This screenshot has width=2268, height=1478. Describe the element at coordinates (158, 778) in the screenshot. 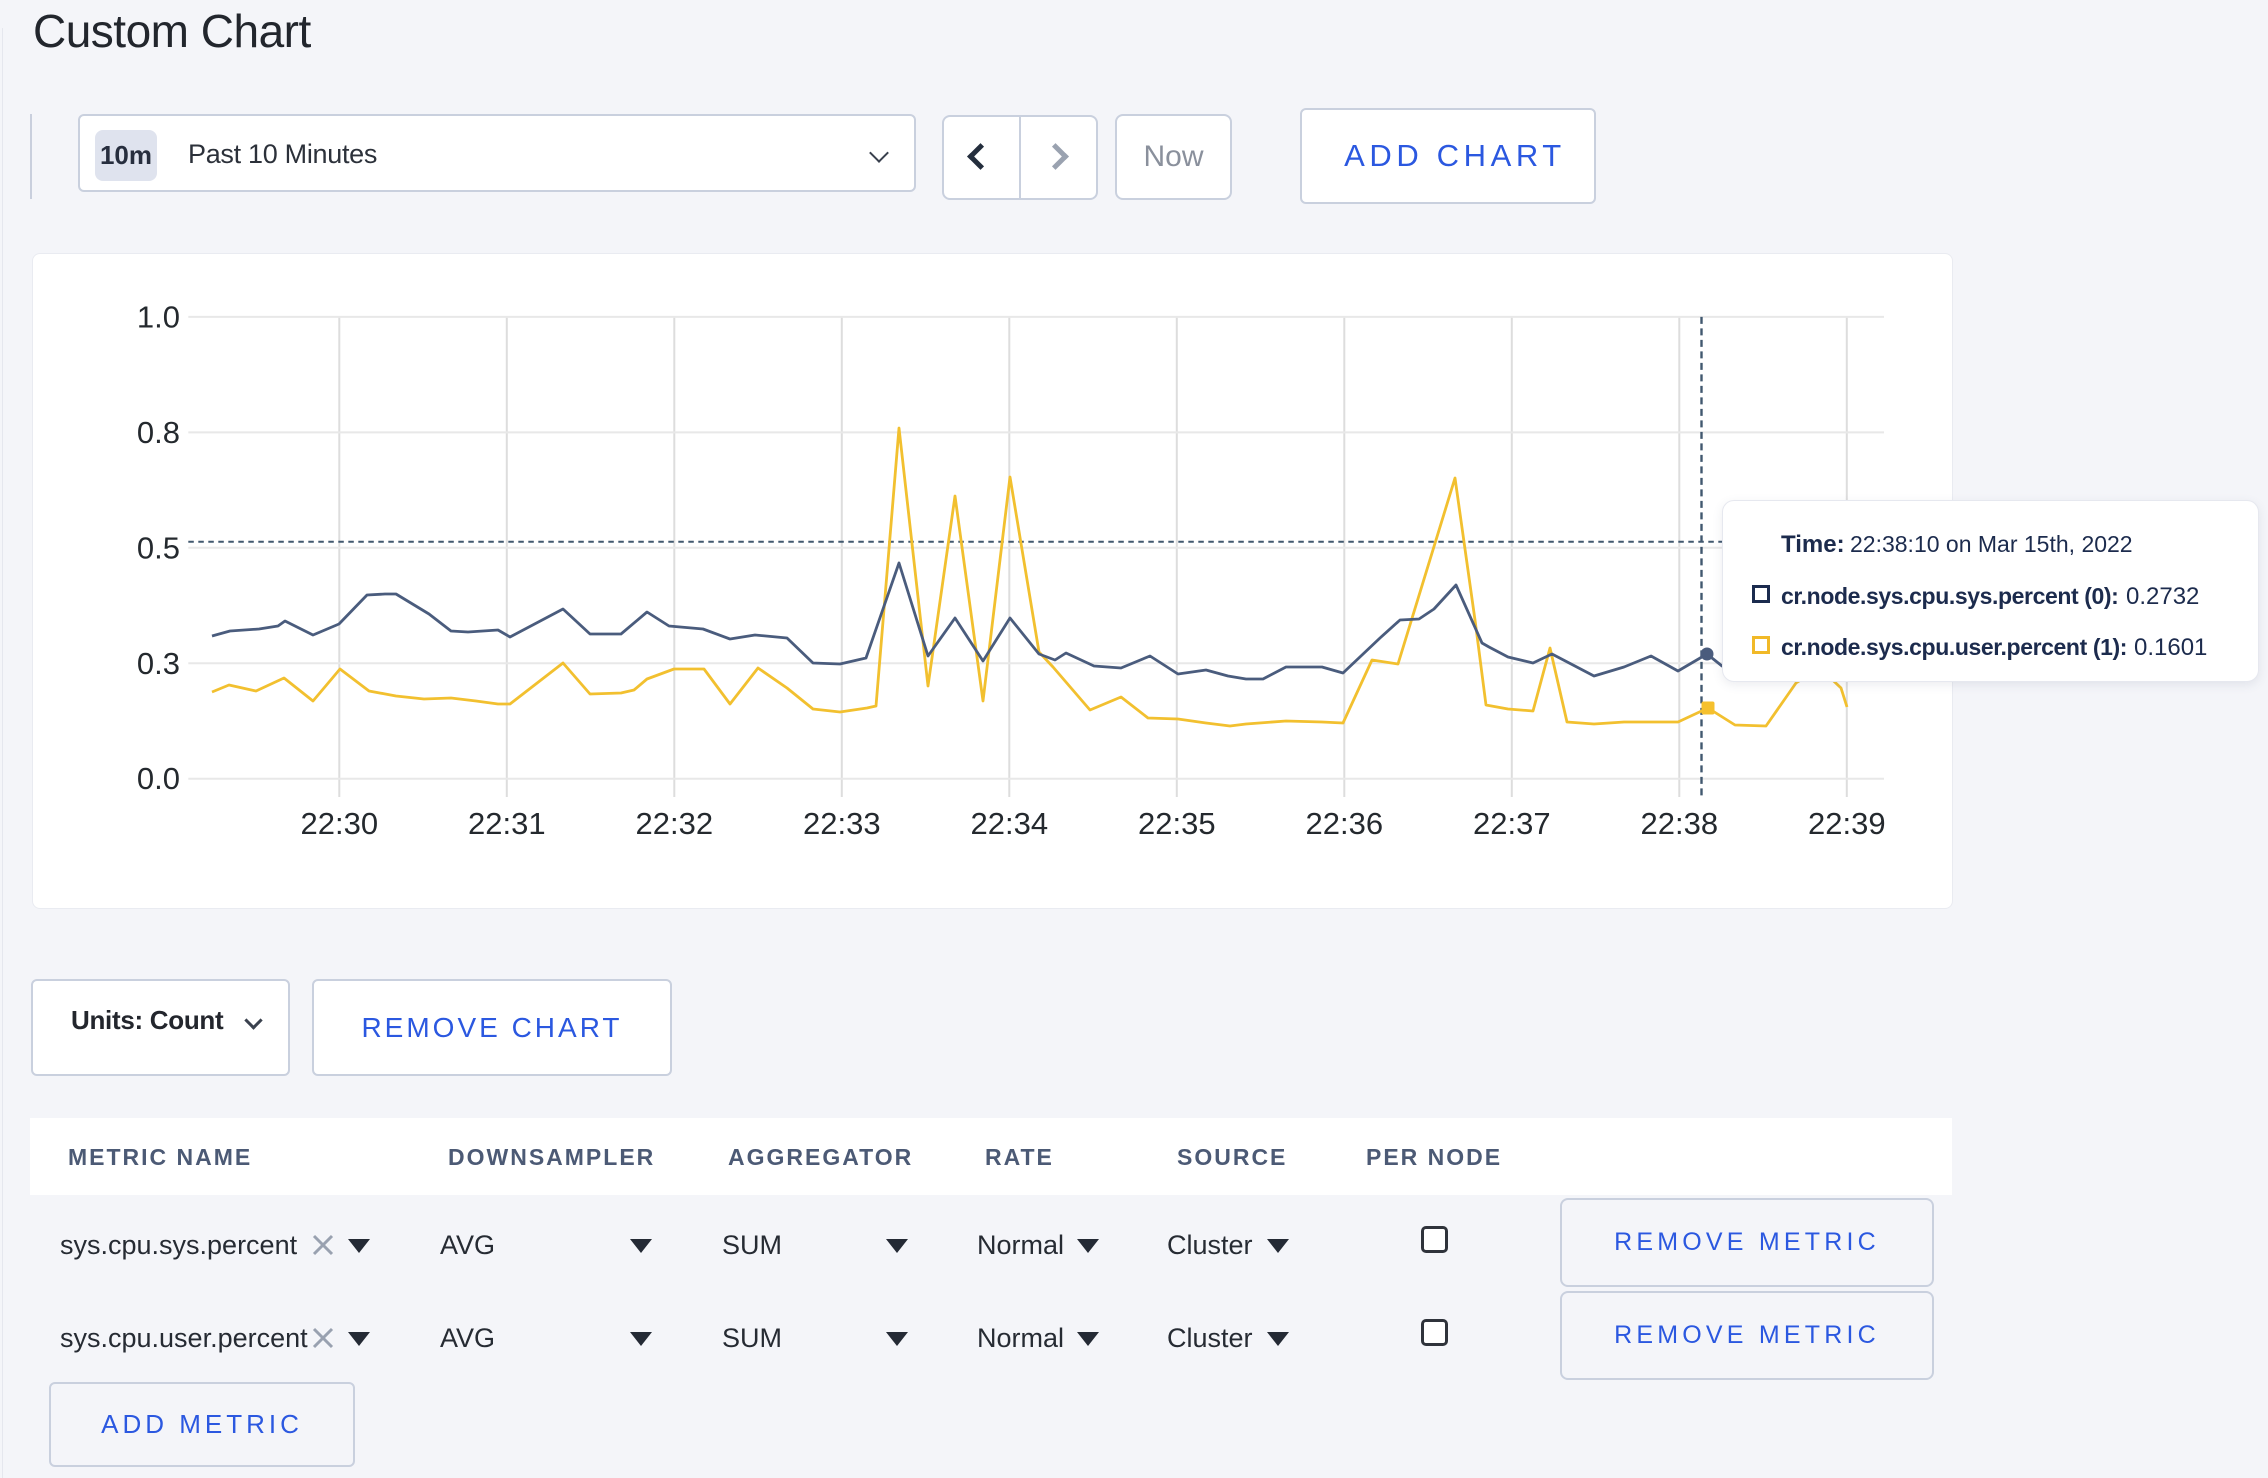

I see `svg-text: 0.0` at that location.